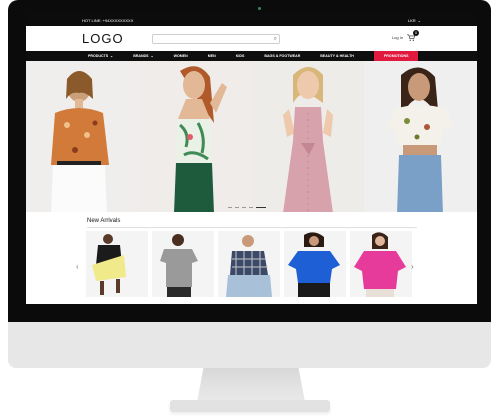 The height and width of the screenshot is (416, 500). I want to click on search-input: ⌕, so click(216, 38).